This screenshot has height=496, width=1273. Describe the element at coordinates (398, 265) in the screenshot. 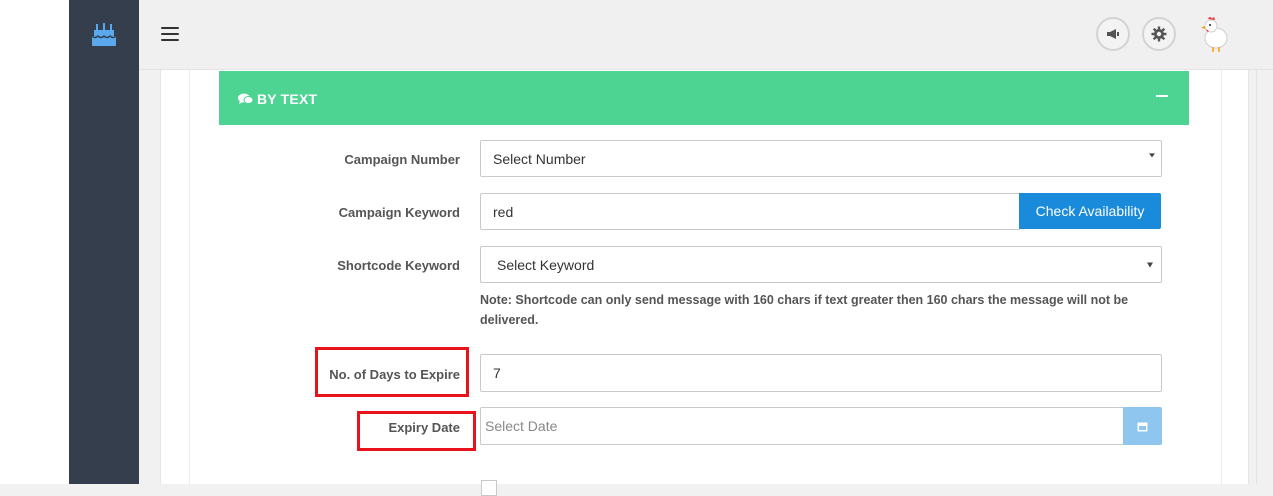

I see `shortcode-keyword-label: Shortcode Keyword` at that location.